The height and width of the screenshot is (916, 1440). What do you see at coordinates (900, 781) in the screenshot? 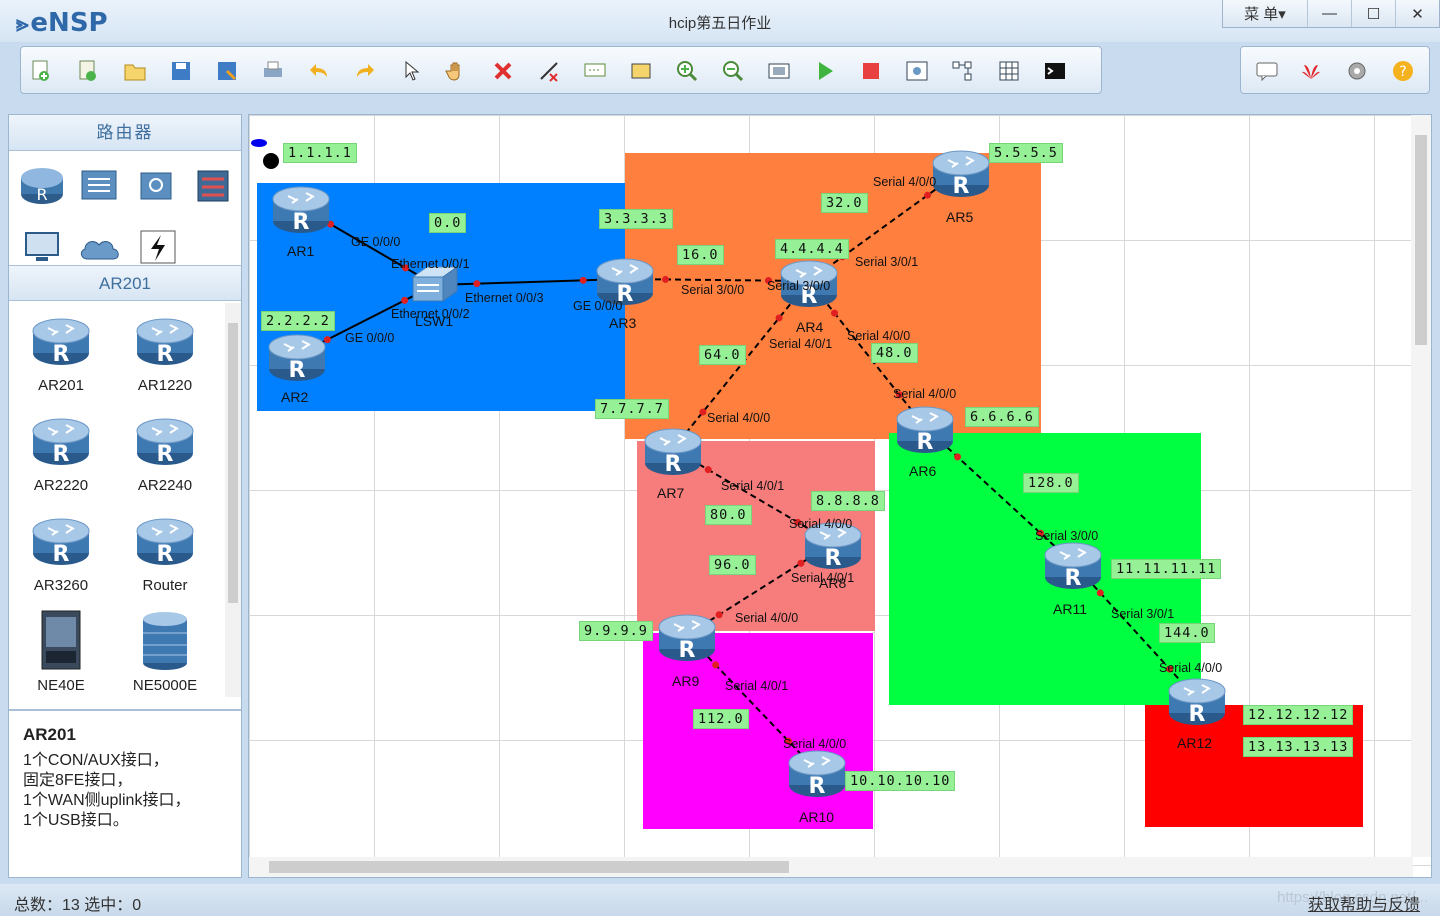
I see `ip-tag: 10.10.10.10` at bounding box center [900, 781].